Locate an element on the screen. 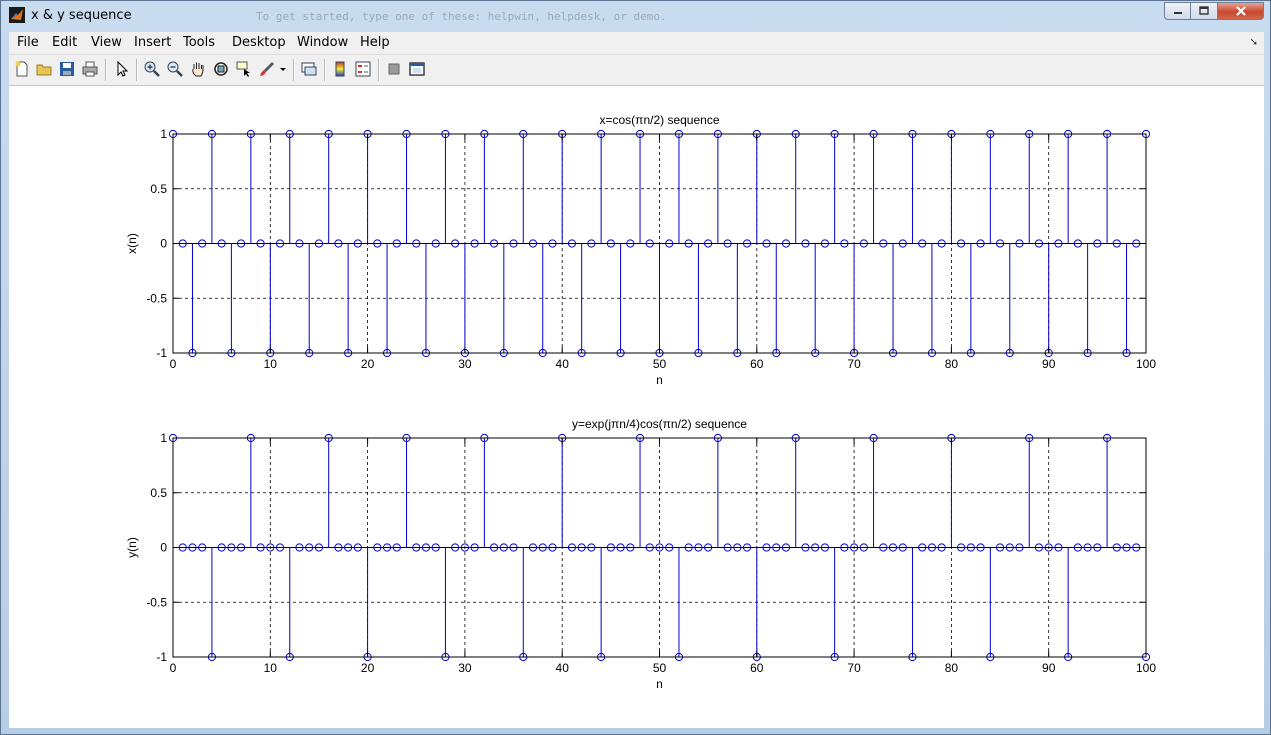 The height and width of the screenshot is (735, 1271). minimize-icon is located at coordinates (1177, 13).